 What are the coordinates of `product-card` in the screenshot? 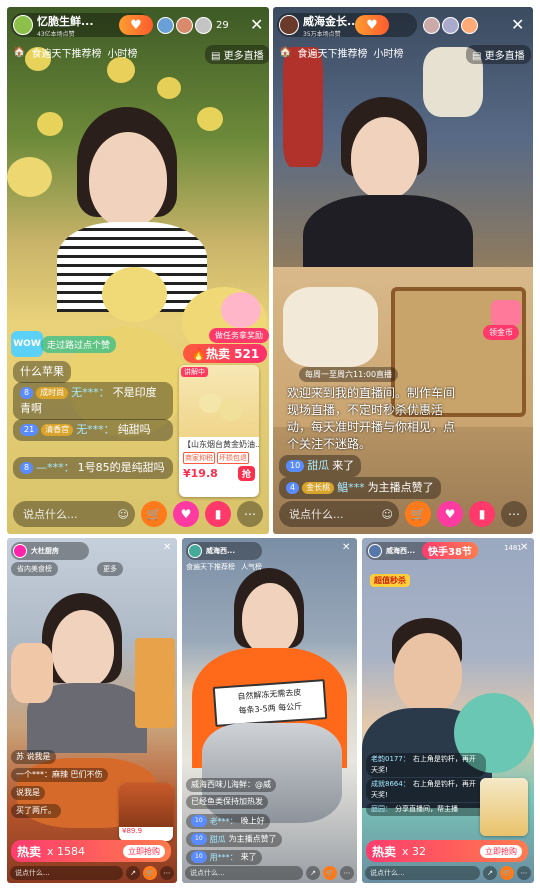 It's located at (504, 807).